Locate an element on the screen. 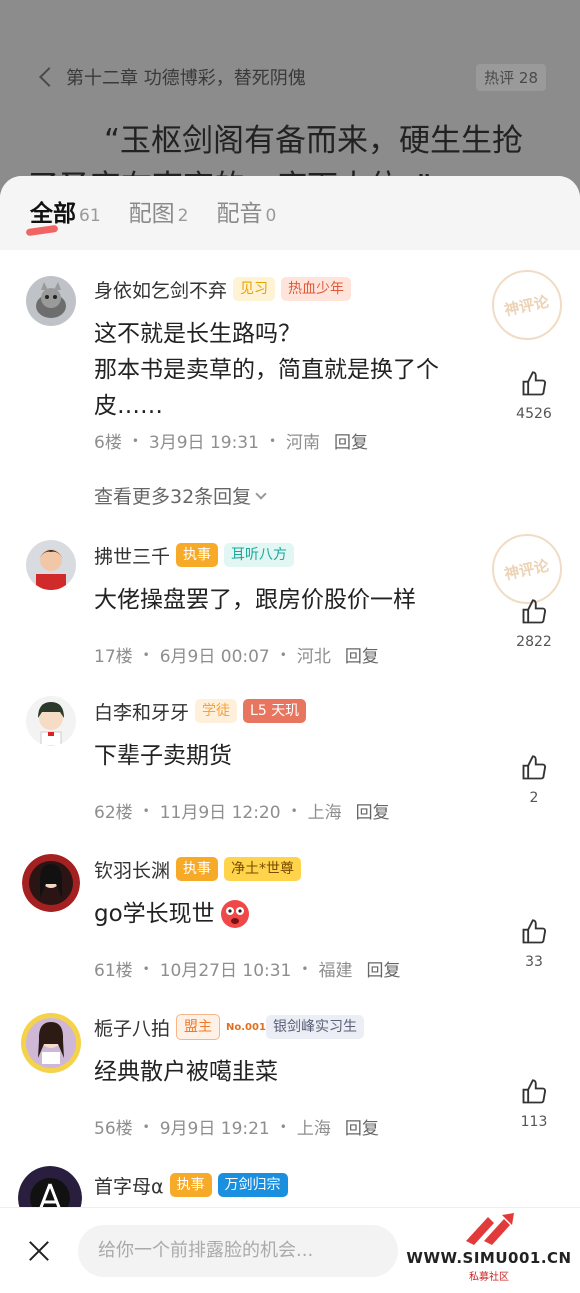 Image resolution: width=580 pixels, height=1293 pixels. like-count: 2 is located at coordinates (534, 798).